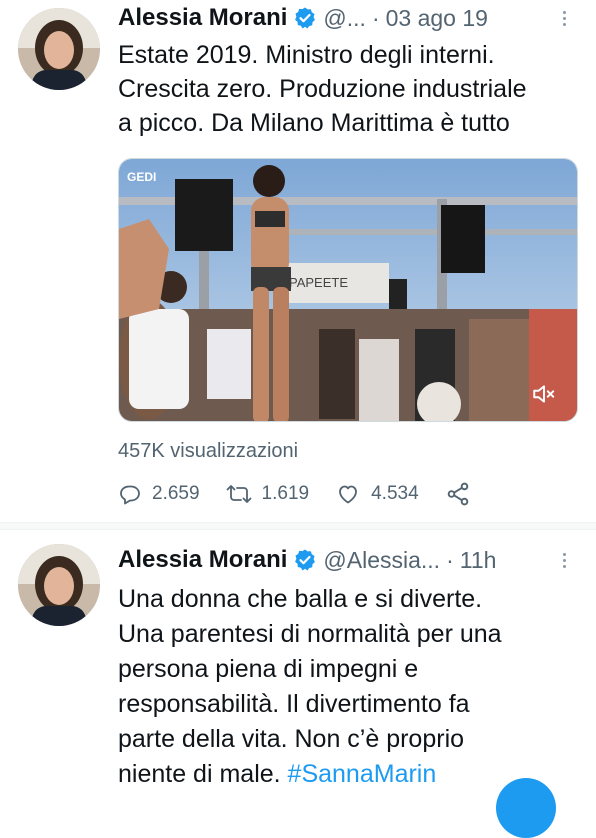  I want to click on like-count: 4.534, so click(395, 493).